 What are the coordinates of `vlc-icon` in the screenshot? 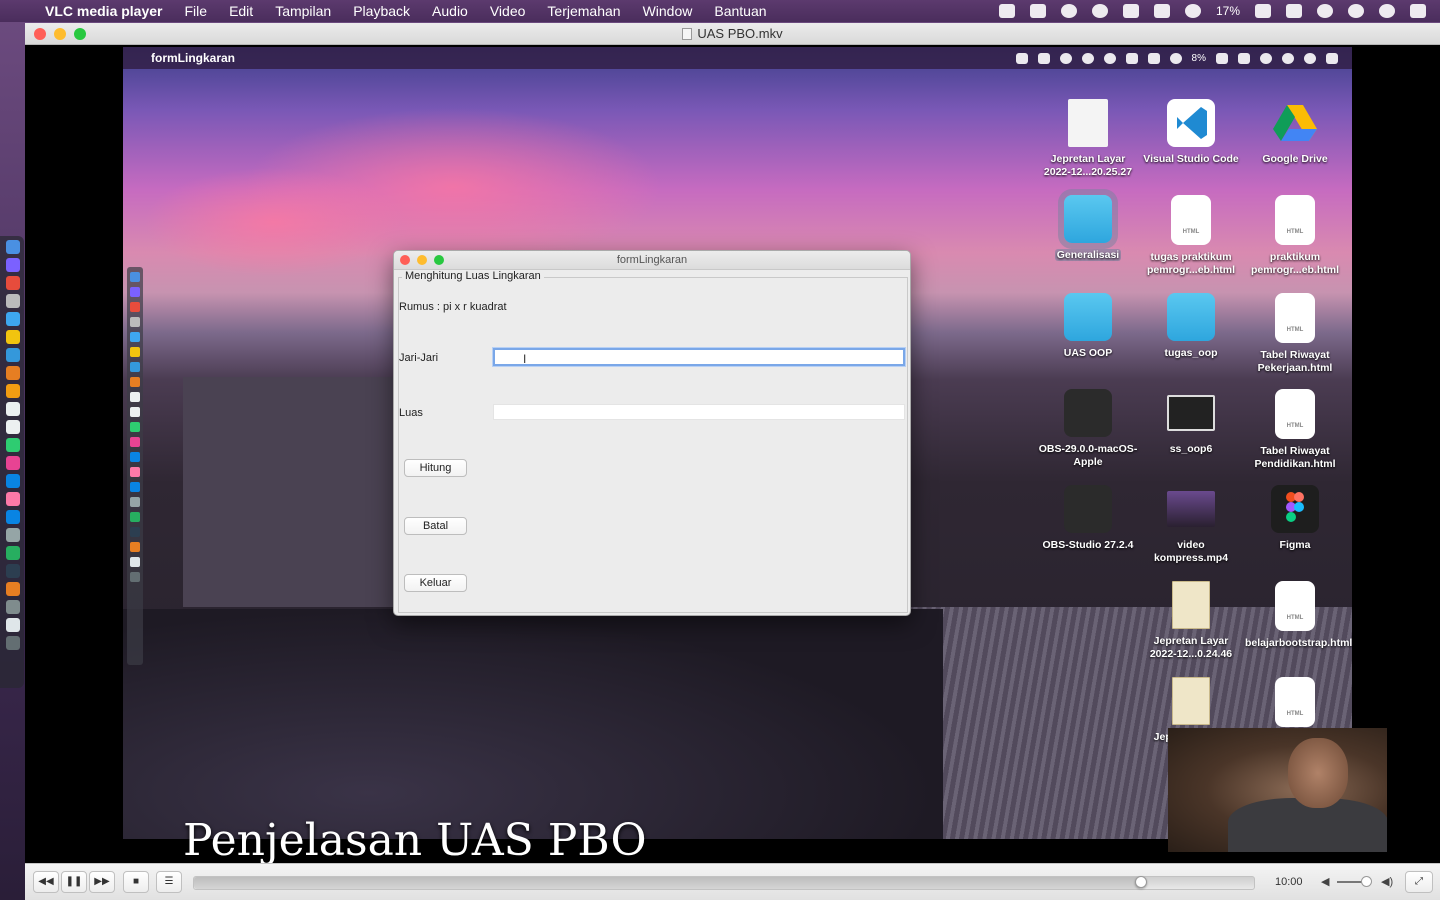 It's located at (13, 589).